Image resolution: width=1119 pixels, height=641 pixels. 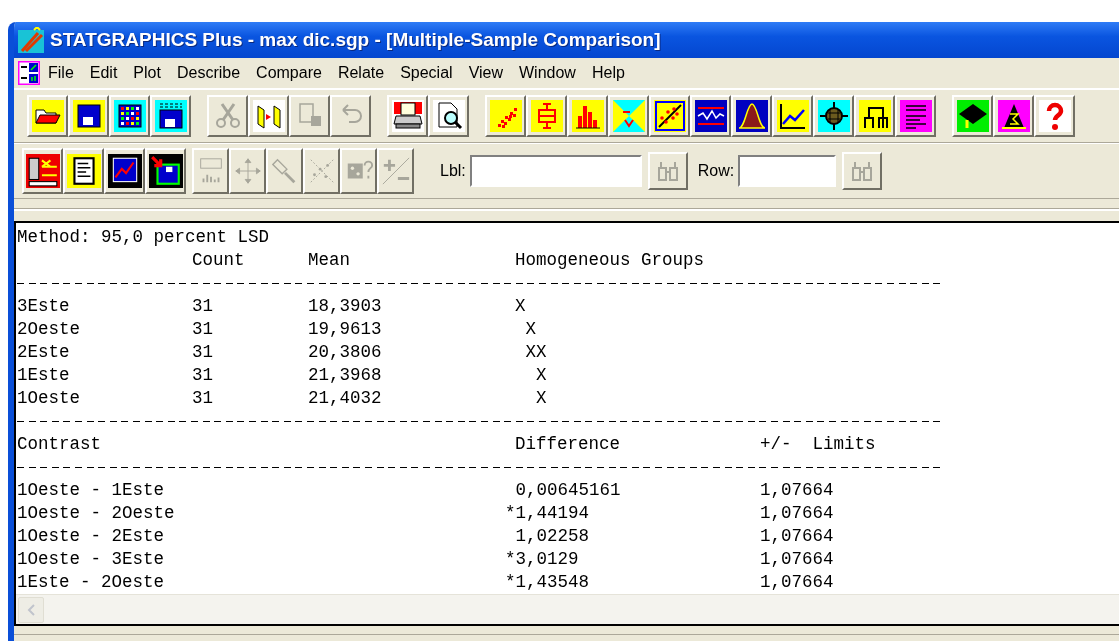 I want to click on print-preview-icon, so click(x=448, y=116).